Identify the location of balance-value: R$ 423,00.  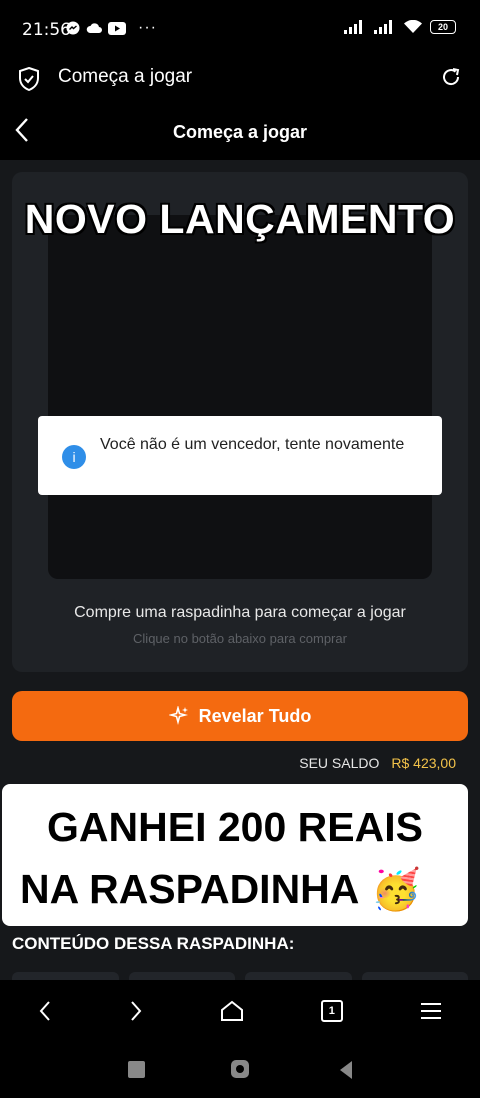
(423, 763).